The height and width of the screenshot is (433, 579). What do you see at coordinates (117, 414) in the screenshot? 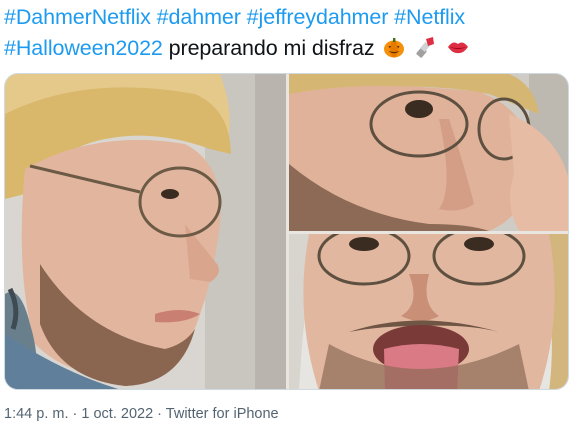
I see `tweet-date: 1 oct. 2022` at bounding box center [117, 414].